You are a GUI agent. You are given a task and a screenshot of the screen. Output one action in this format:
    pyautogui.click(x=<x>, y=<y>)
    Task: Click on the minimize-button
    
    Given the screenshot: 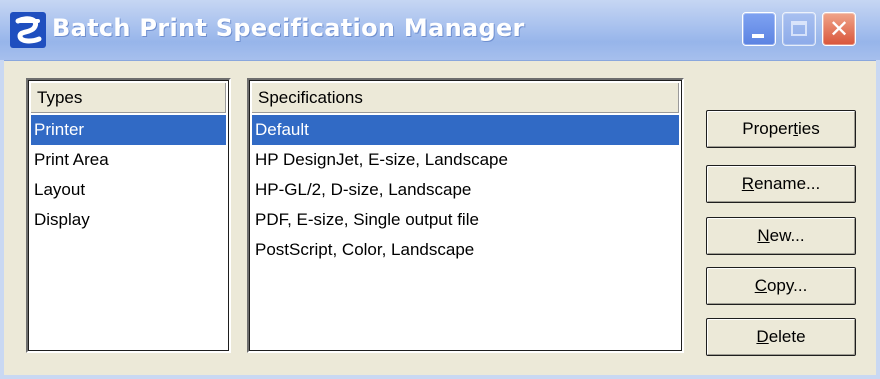 What is the action you would take?
    pyautogui.click(x=759, y=29)
    